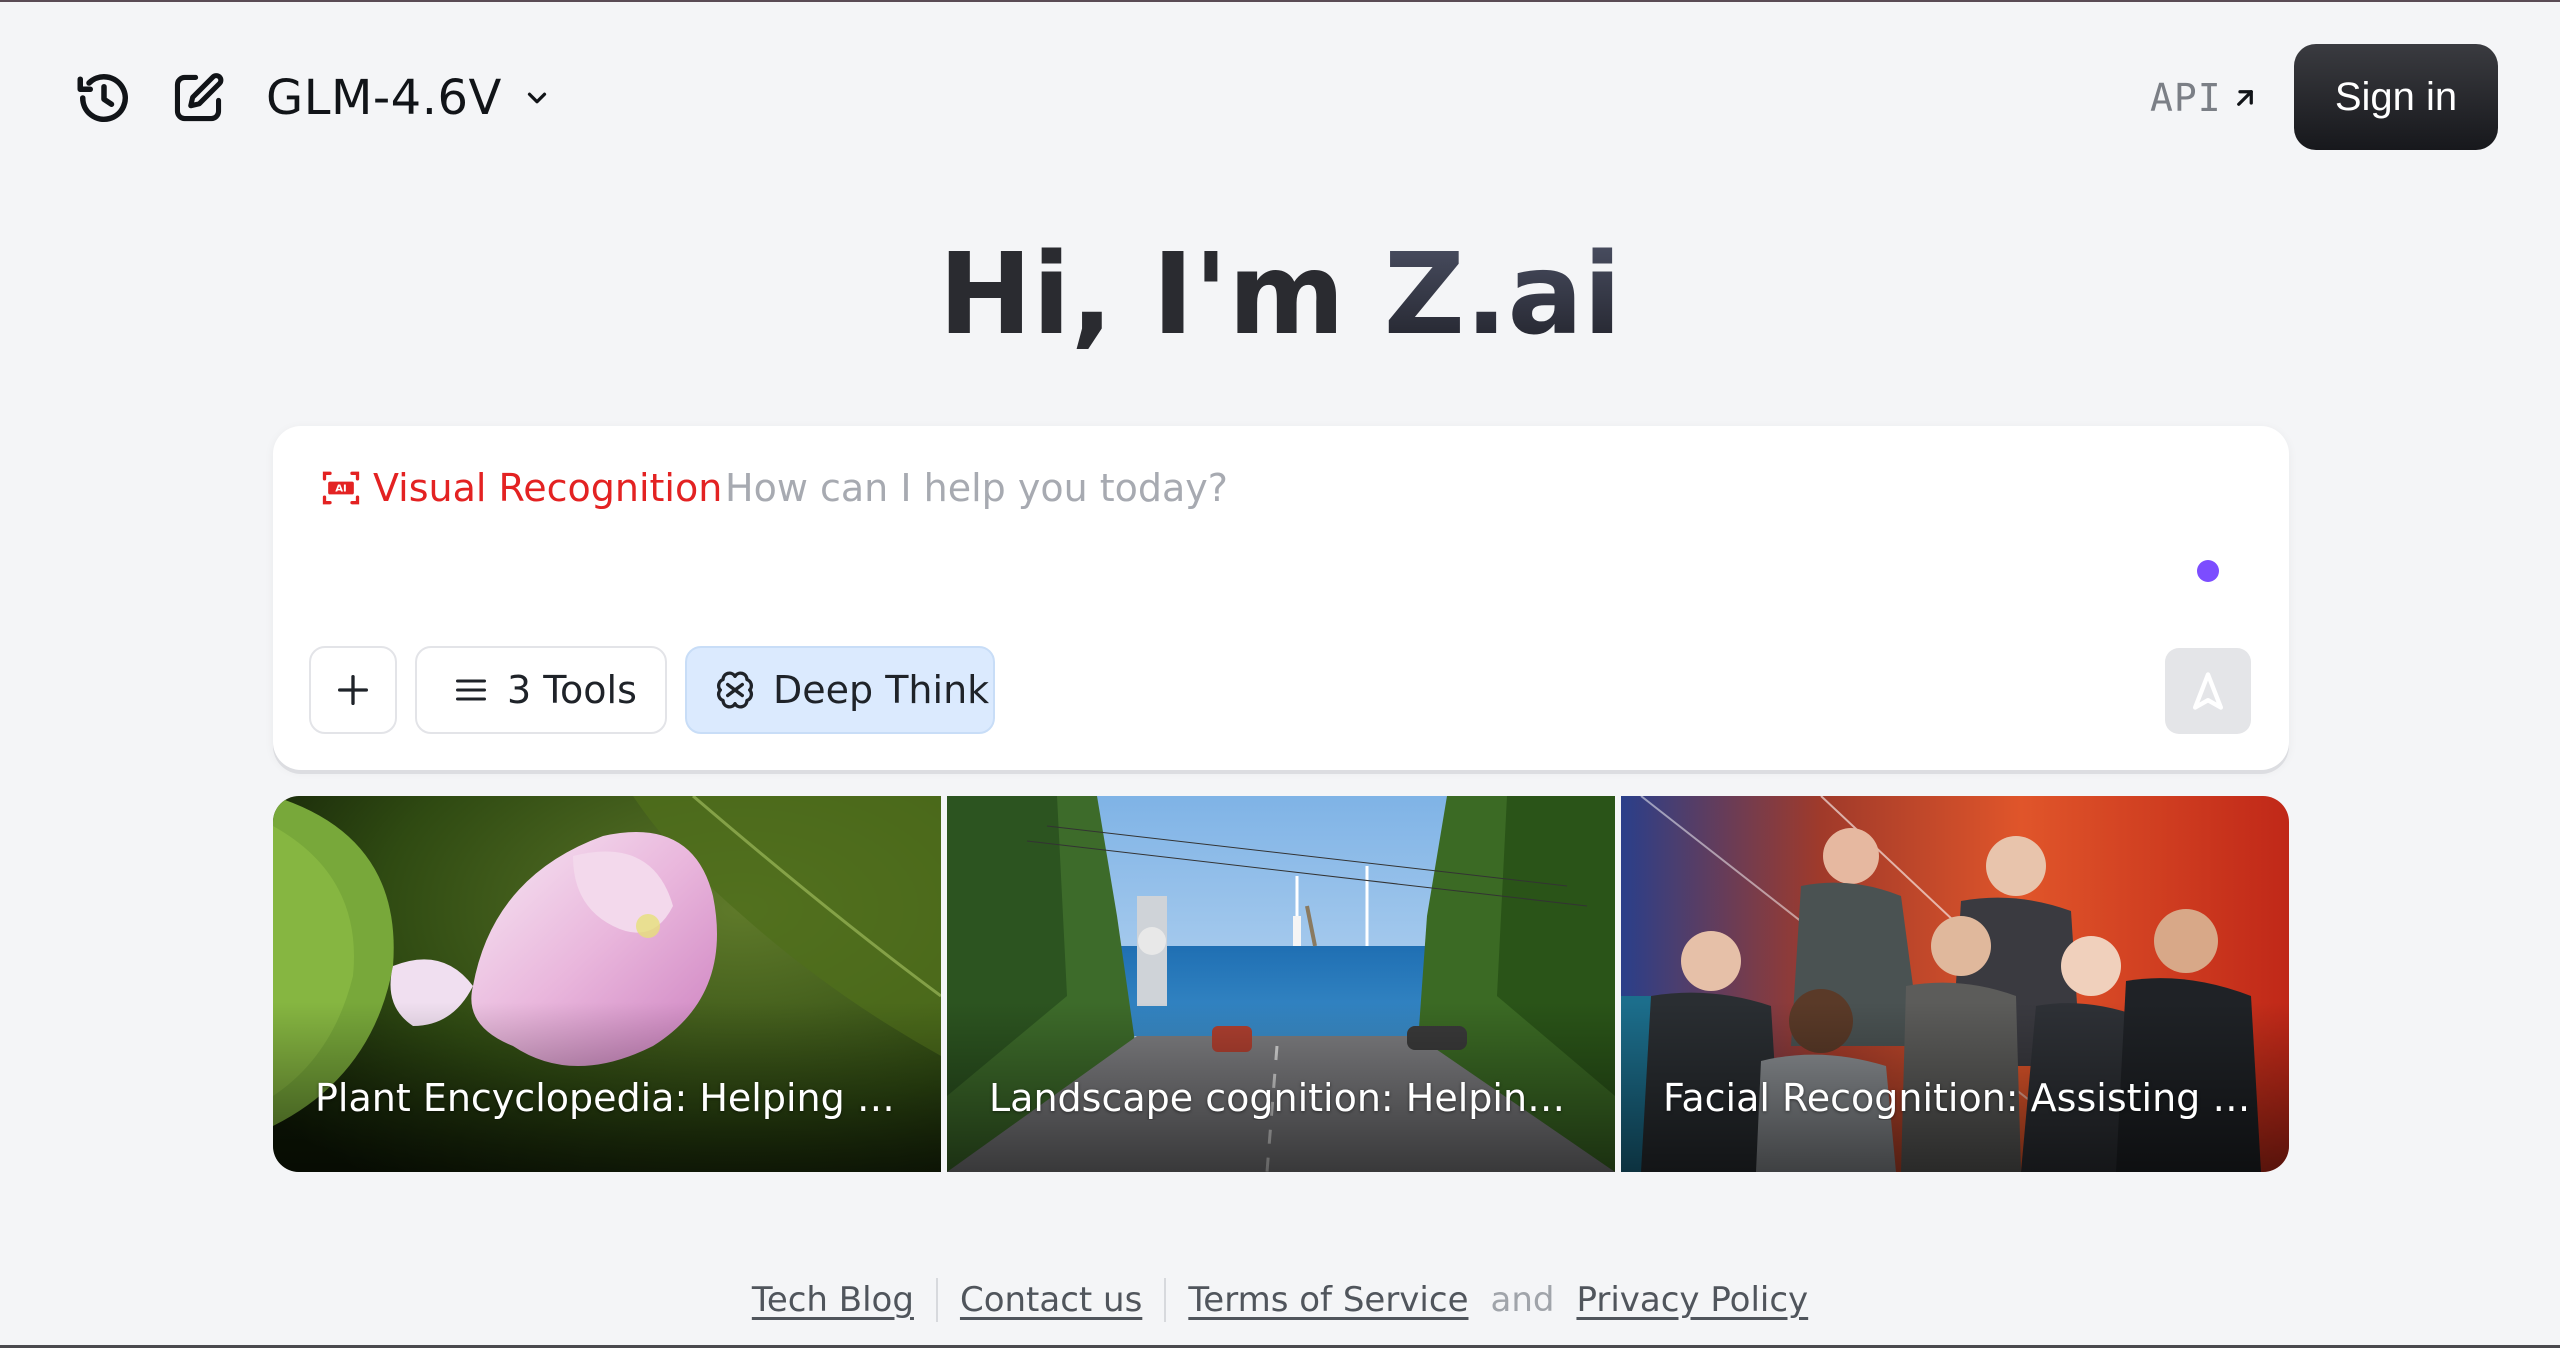 This screenshot has height=1348, width=2560. I want to click on greeting-text: Hi, I'm, so click(1161, 295).